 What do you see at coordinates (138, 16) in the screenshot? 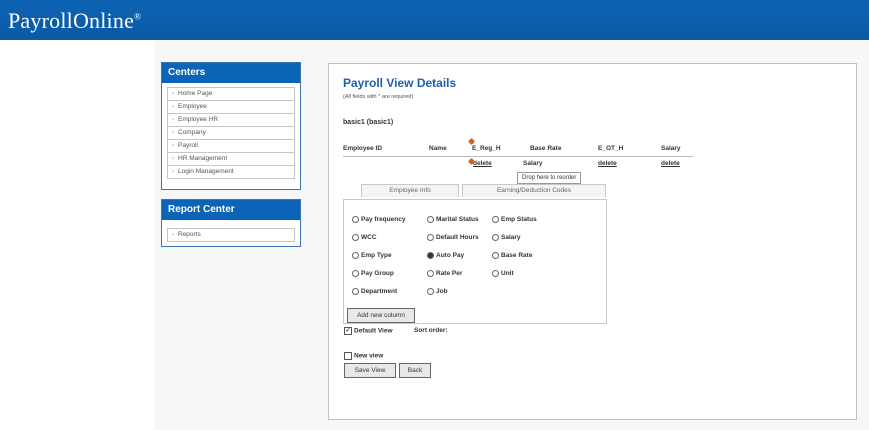
I see `registered-mark: ®` at bounding box center [138, 16].